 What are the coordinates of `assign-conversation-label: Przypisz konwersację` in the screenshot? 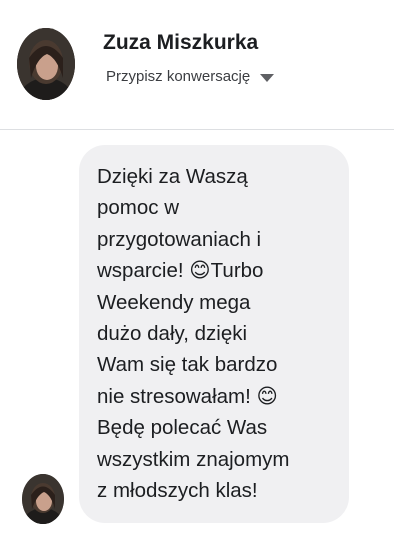 It's located at (178, 76).